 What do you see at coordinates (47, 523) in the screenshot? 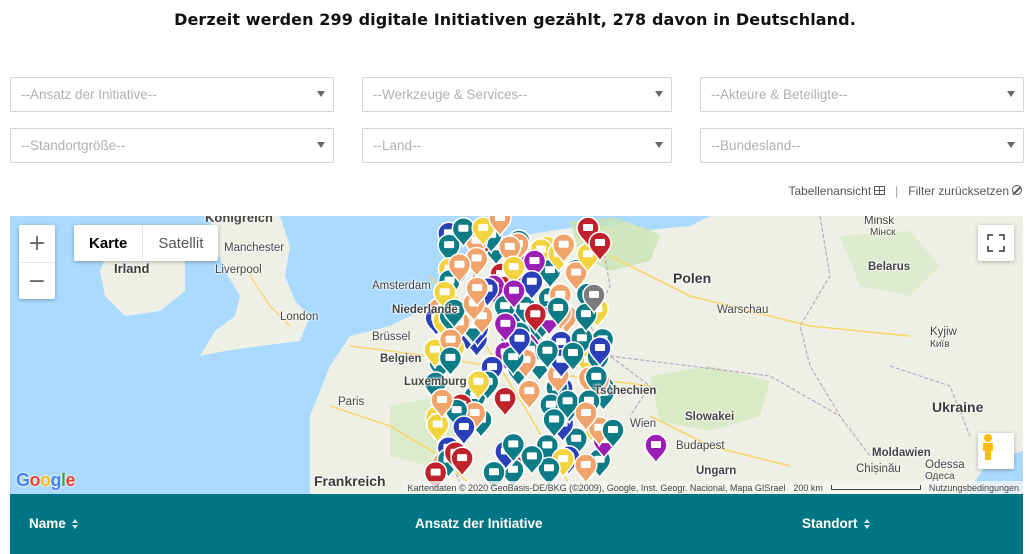
I see `column-header-name-label: Name` at bounding box center [47, 523].